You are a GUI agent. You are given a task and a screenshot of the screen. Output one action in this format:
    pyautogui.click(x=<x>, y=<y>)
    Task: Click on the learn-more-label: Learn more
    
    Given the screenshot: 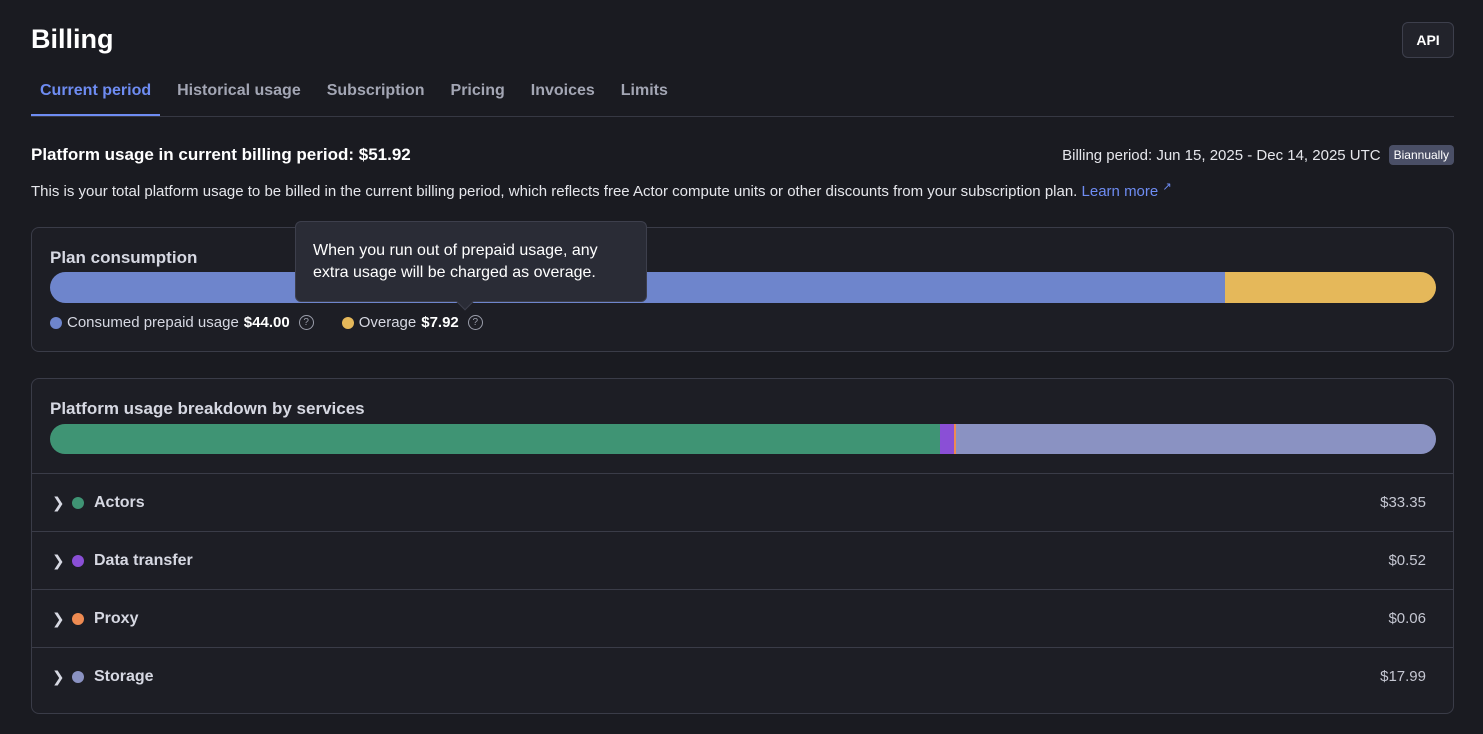 What is the action you would take?
    pyautogui.click(x=1120, y=191)
    